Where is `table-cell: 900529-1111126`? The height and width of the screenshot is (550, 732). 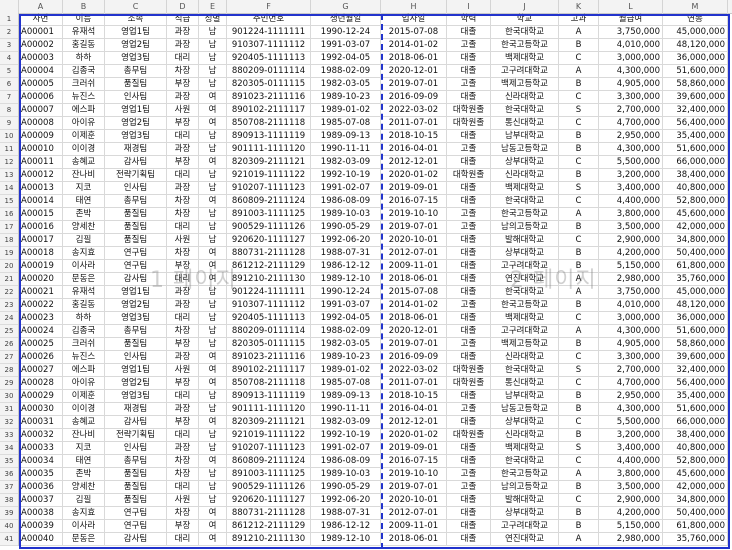
table-cell: 900529-1111126 is located at coordinates (269, 487).